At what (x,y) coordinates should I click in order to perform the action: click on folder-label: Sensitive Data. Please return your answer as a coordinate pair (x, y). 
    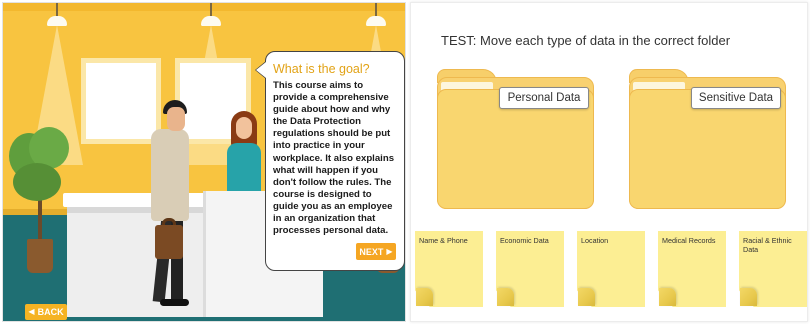
    Looking at the image, I should click on (736, 98).